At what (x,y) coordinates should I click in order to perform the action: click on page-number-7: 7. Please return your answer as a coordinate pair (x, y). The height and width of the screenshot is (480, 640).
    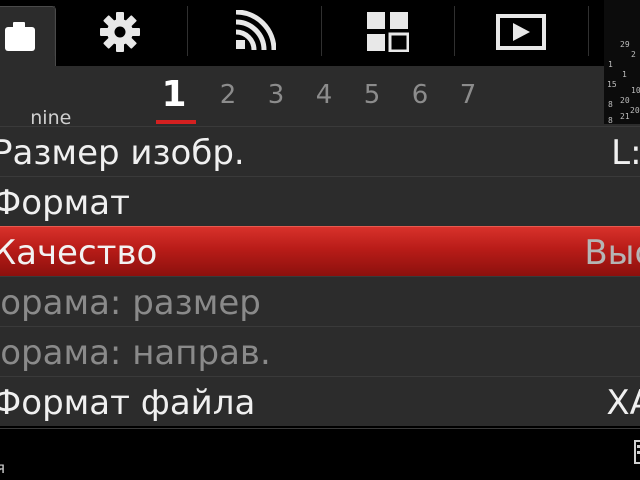
    Looking at the image, I should click on (468, 95).